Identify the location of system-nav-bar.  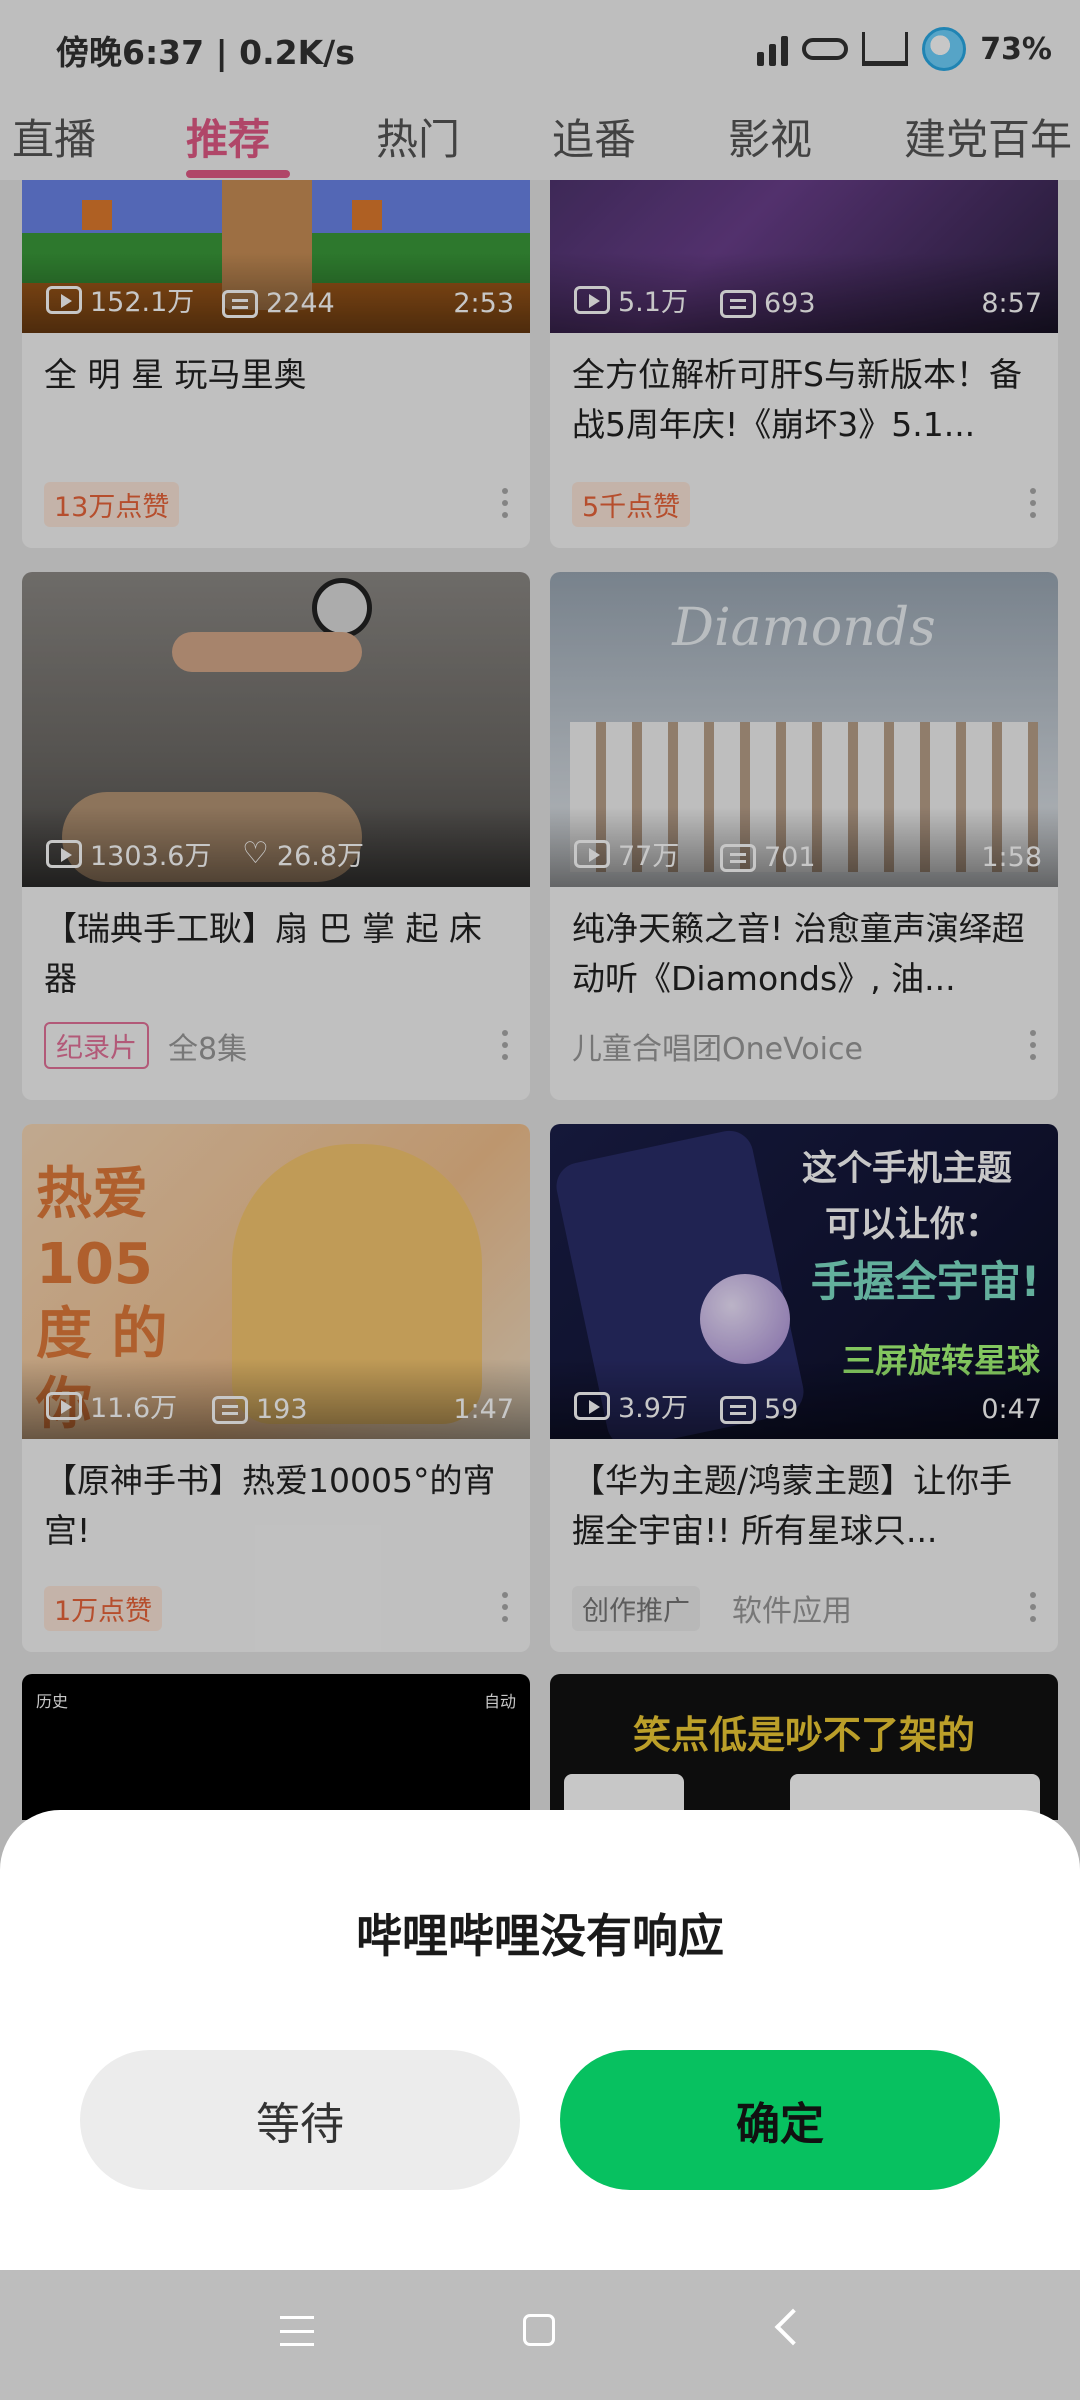
(540, 2335).